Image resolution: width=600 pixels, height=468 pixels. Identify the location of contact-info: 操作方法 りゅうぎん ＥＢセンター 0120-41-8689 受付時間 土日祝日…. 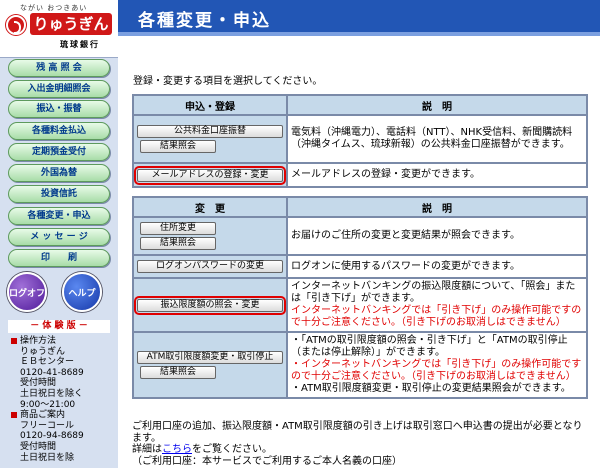
(63, 399).